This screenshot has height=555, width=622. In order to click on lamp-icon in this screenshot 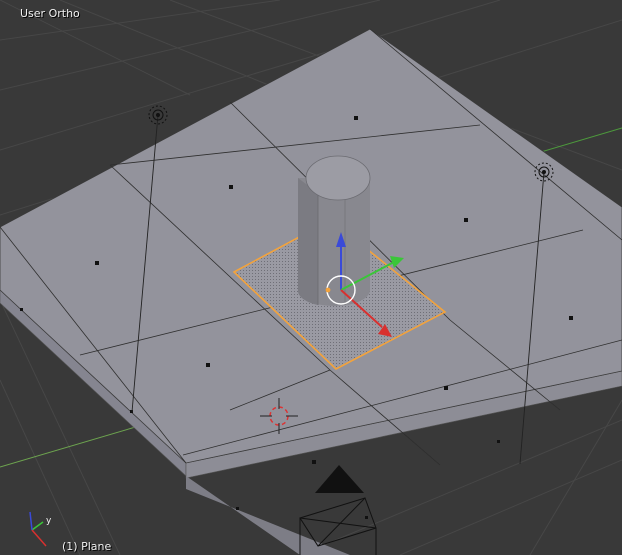, I will do `click(158, 115)`.